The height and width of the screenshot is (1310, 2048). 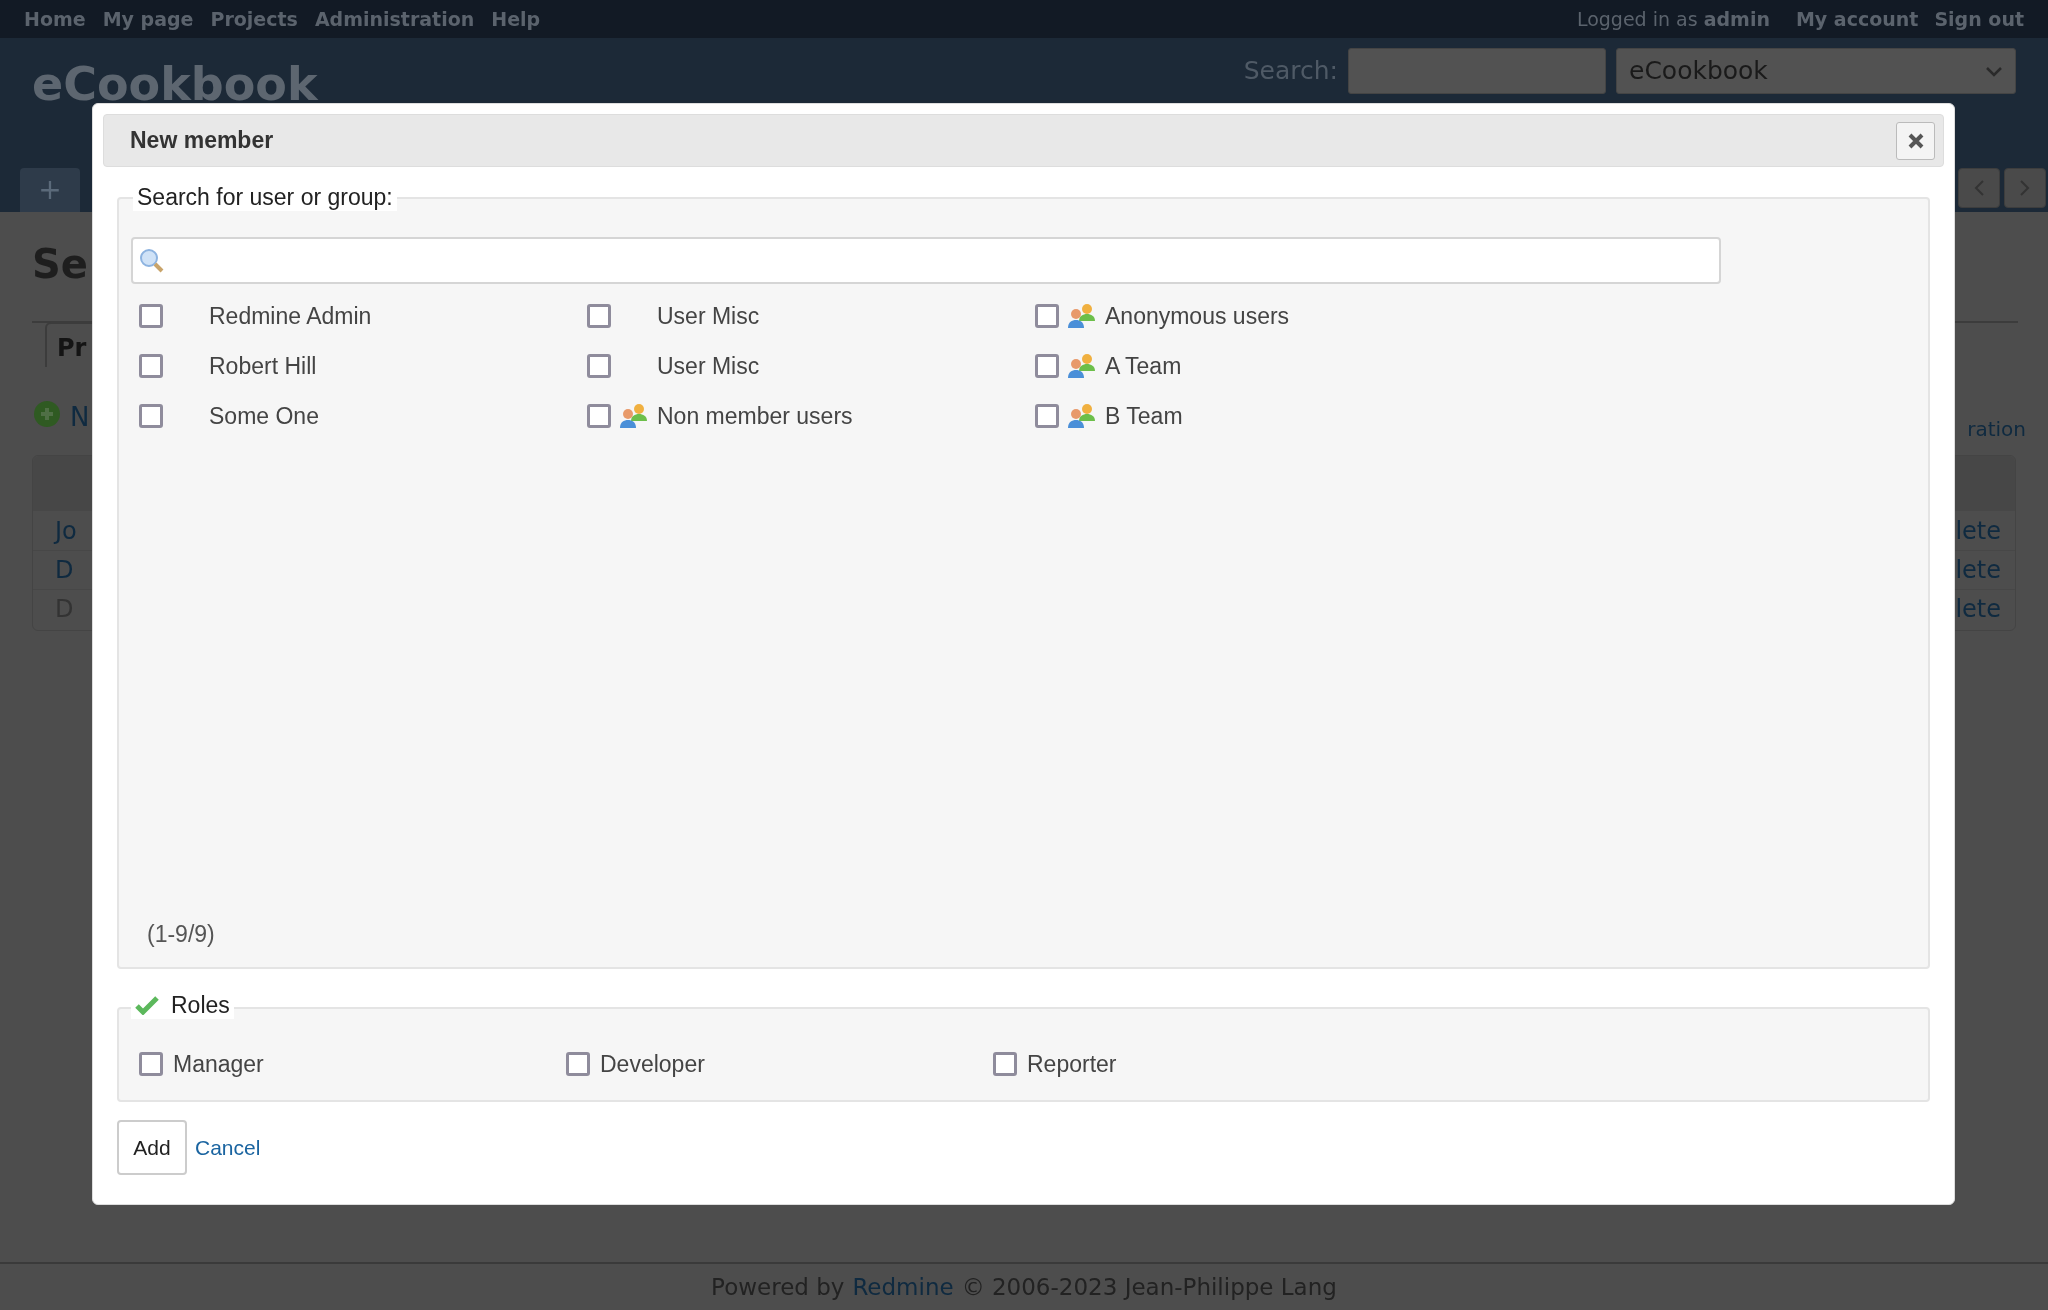 What do you see at coordinates (264, 416) in the screenshot?
I see `user-name: Some One` at bounding box center [264, 416].